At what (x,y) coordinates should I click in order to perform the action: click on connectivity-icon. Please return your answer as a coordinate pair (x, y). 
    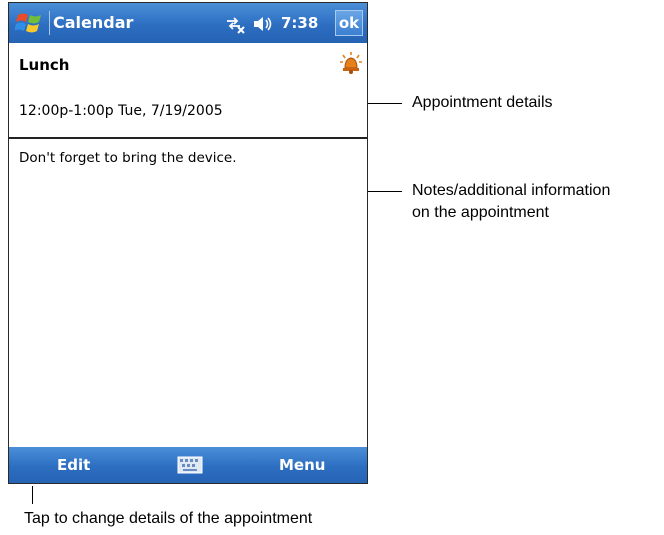
    Looking at the image, I should click on (235, 24).